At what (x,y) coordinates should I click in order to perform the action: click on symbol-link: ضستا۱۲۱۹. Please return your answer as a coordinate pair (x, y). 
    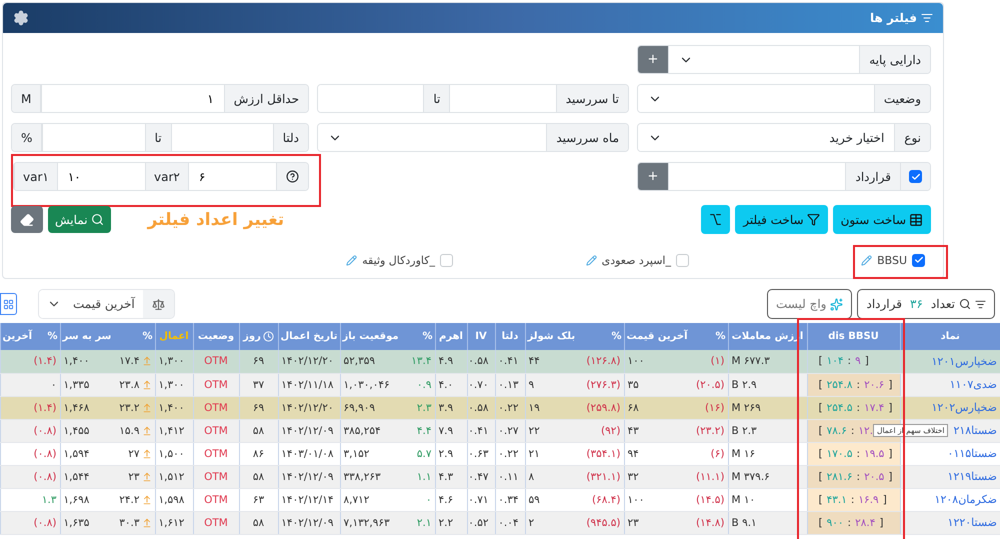
    Looking at the image, I should click on (950, 476).